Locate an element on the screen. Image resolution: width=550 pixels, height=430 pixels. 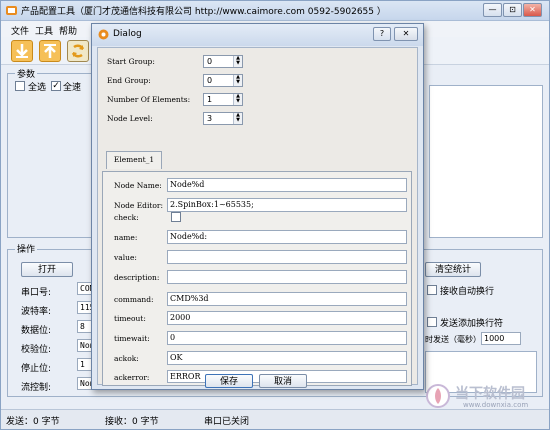
description-input is located at coordinates (287, 277).